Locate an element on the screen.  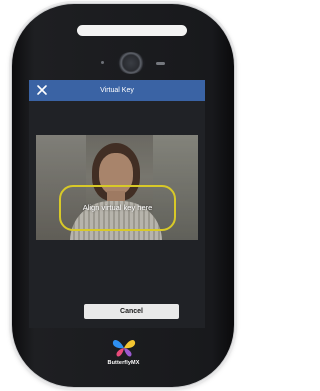
align-instruction: Align virtual key here is located at coordinates (117, 207).